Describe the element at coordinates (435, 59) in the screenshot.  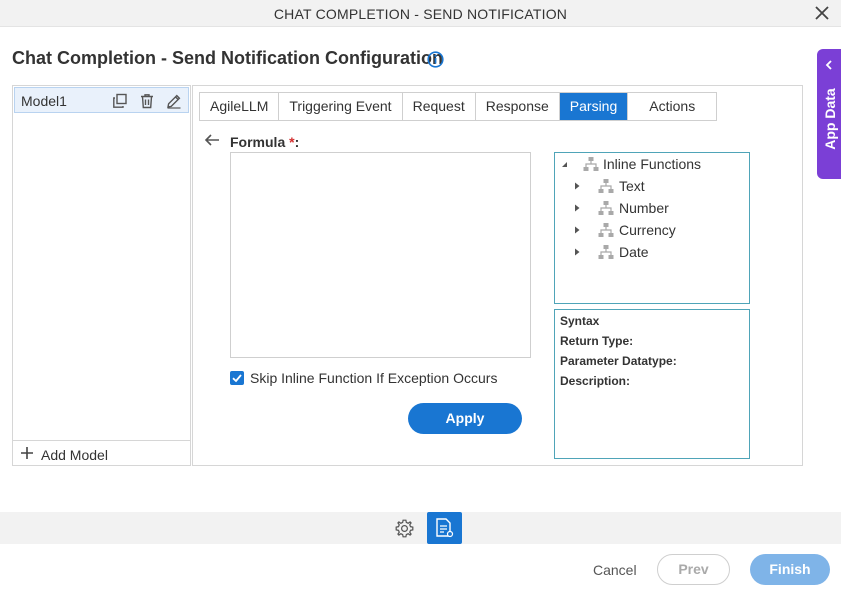
I see `info-icon` at that location.